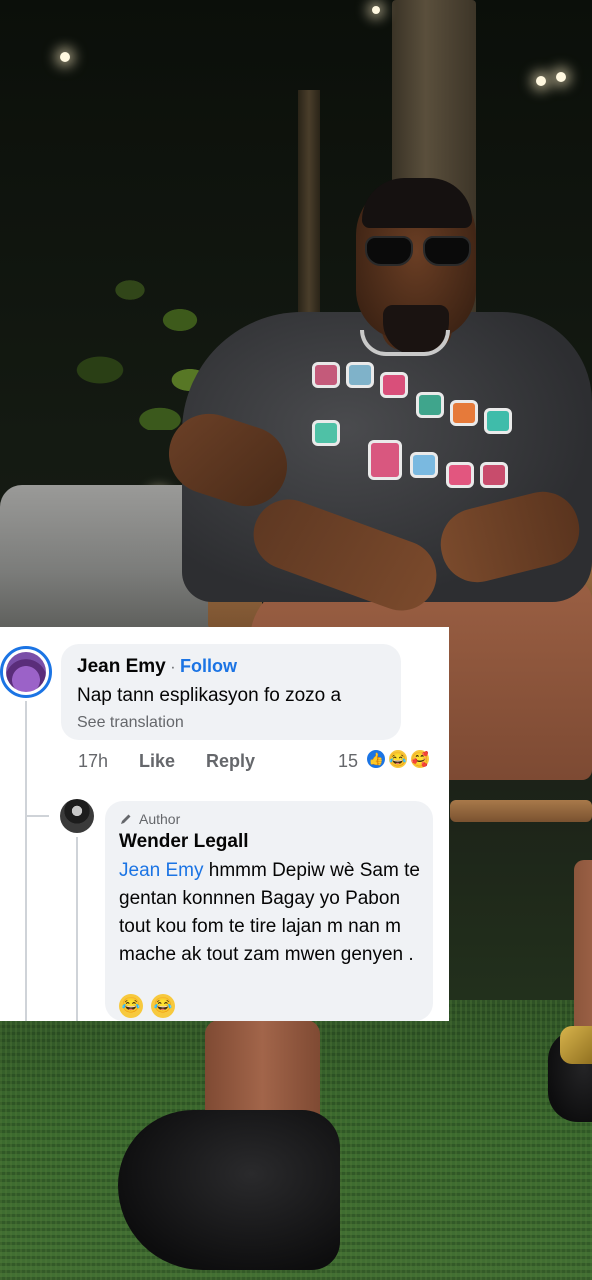 This screenshot has width=592, height=1280. Describe the element at coordinates (229, 1190) in the screenshot. I see `left-shoe` at that location.